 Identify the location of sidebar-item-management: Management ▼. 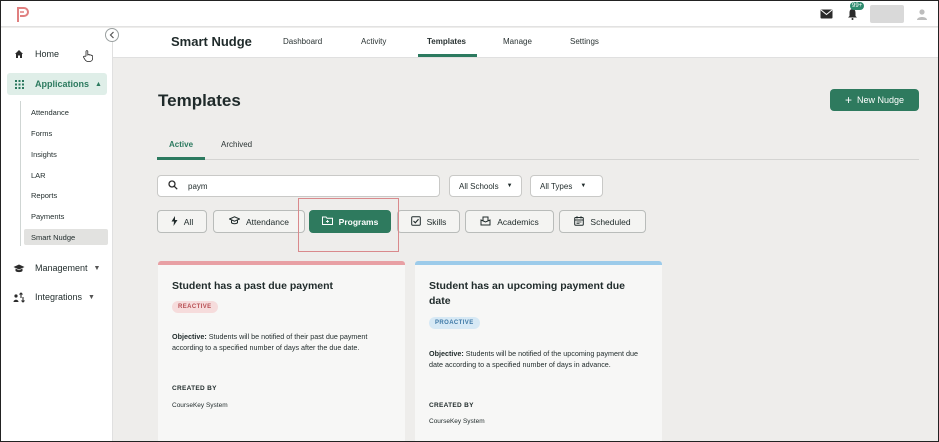
(57, 268).